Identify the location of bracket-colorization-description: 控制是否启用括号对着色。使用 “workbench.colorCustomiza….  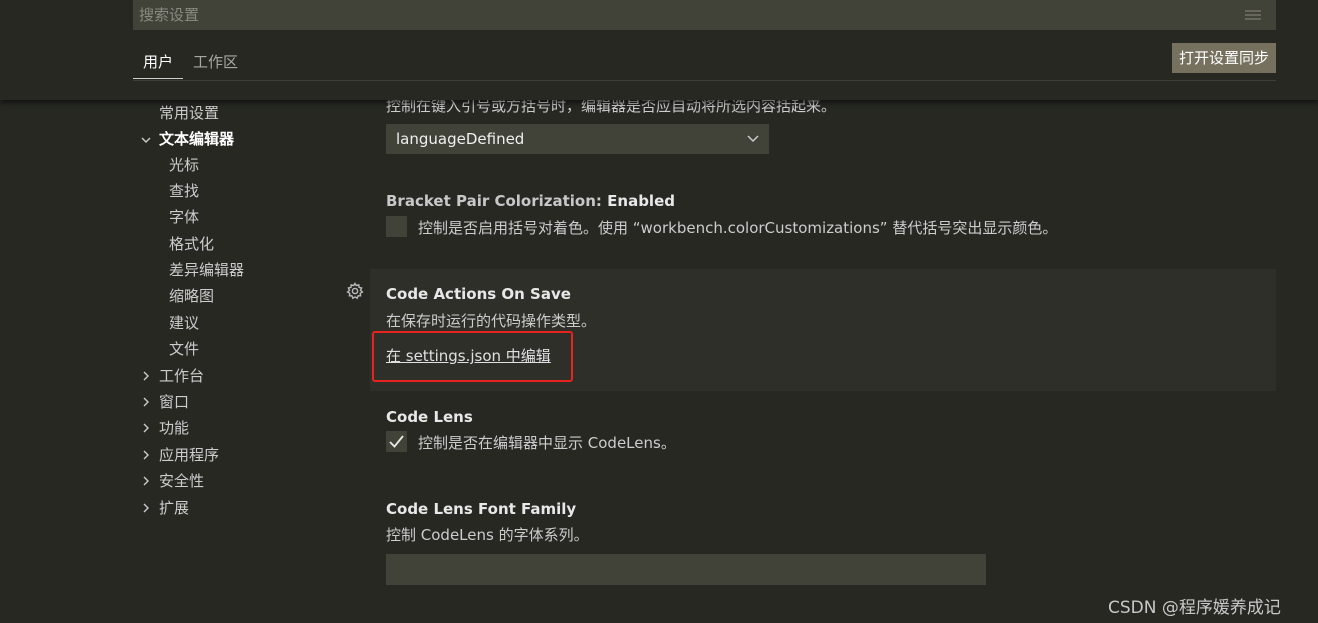
(738, 228).